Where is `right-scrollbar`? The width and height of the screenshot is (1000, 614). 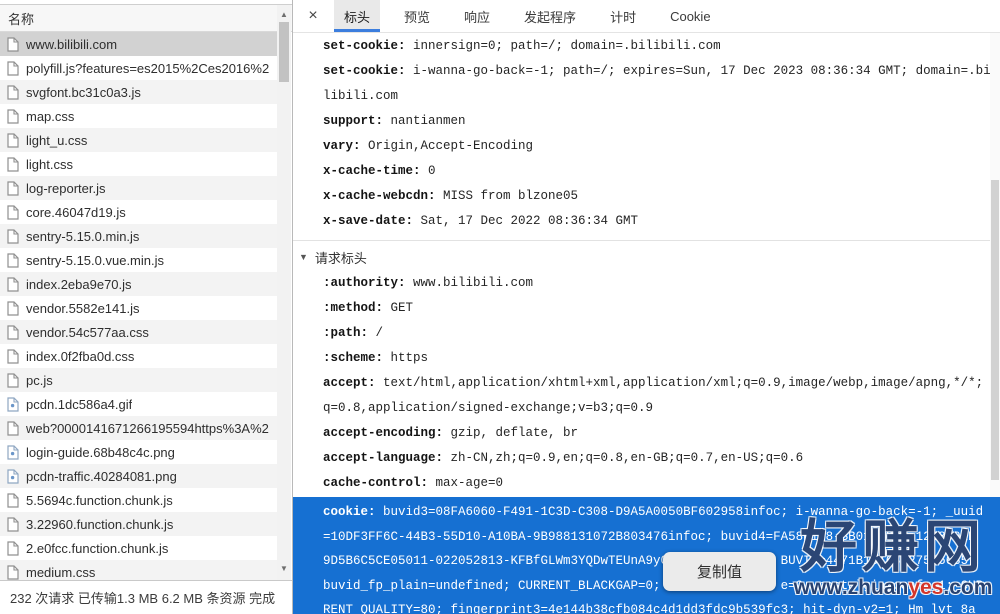 right-scrollbar is located at coordinates (995, 265).